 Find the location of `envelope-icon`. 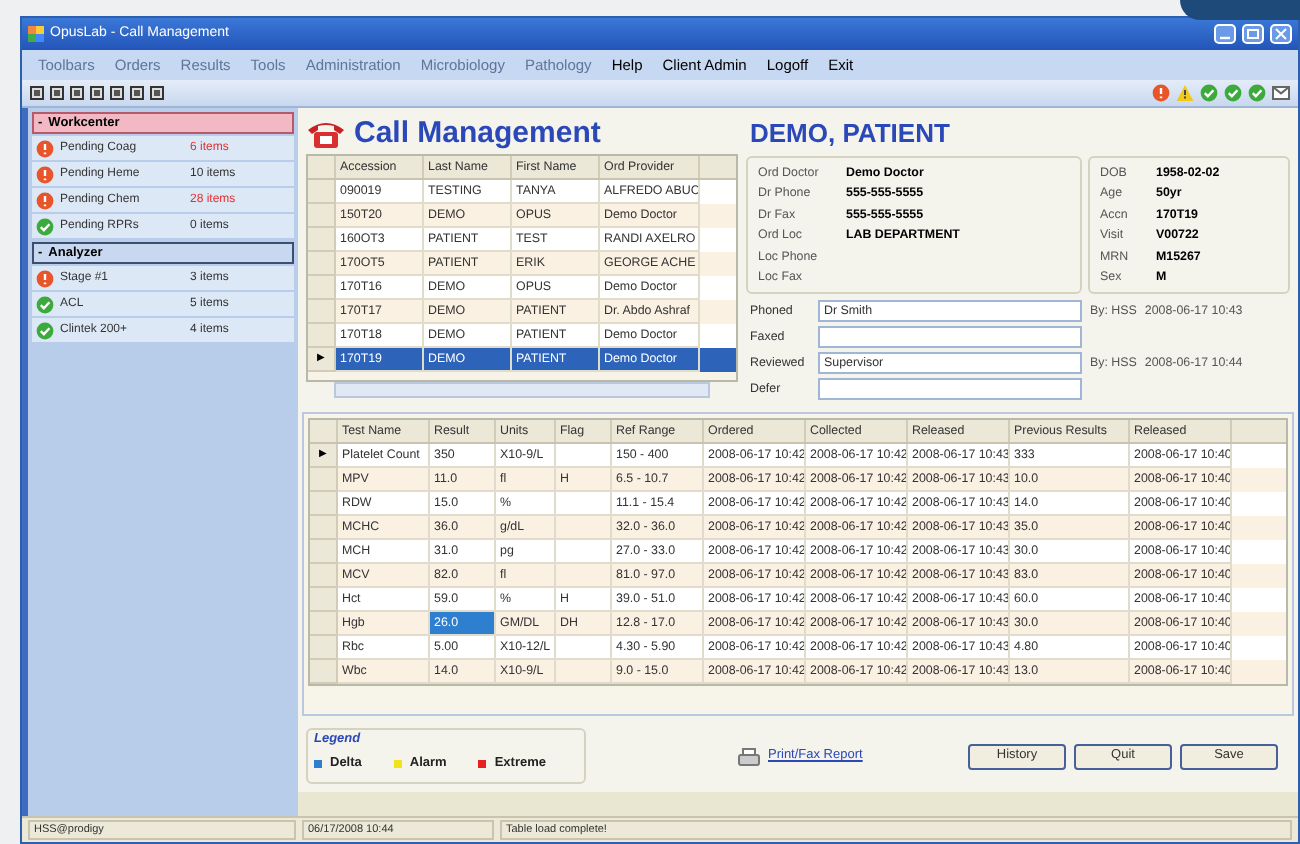

envelope-icon is located at coordinates (1281, 93).